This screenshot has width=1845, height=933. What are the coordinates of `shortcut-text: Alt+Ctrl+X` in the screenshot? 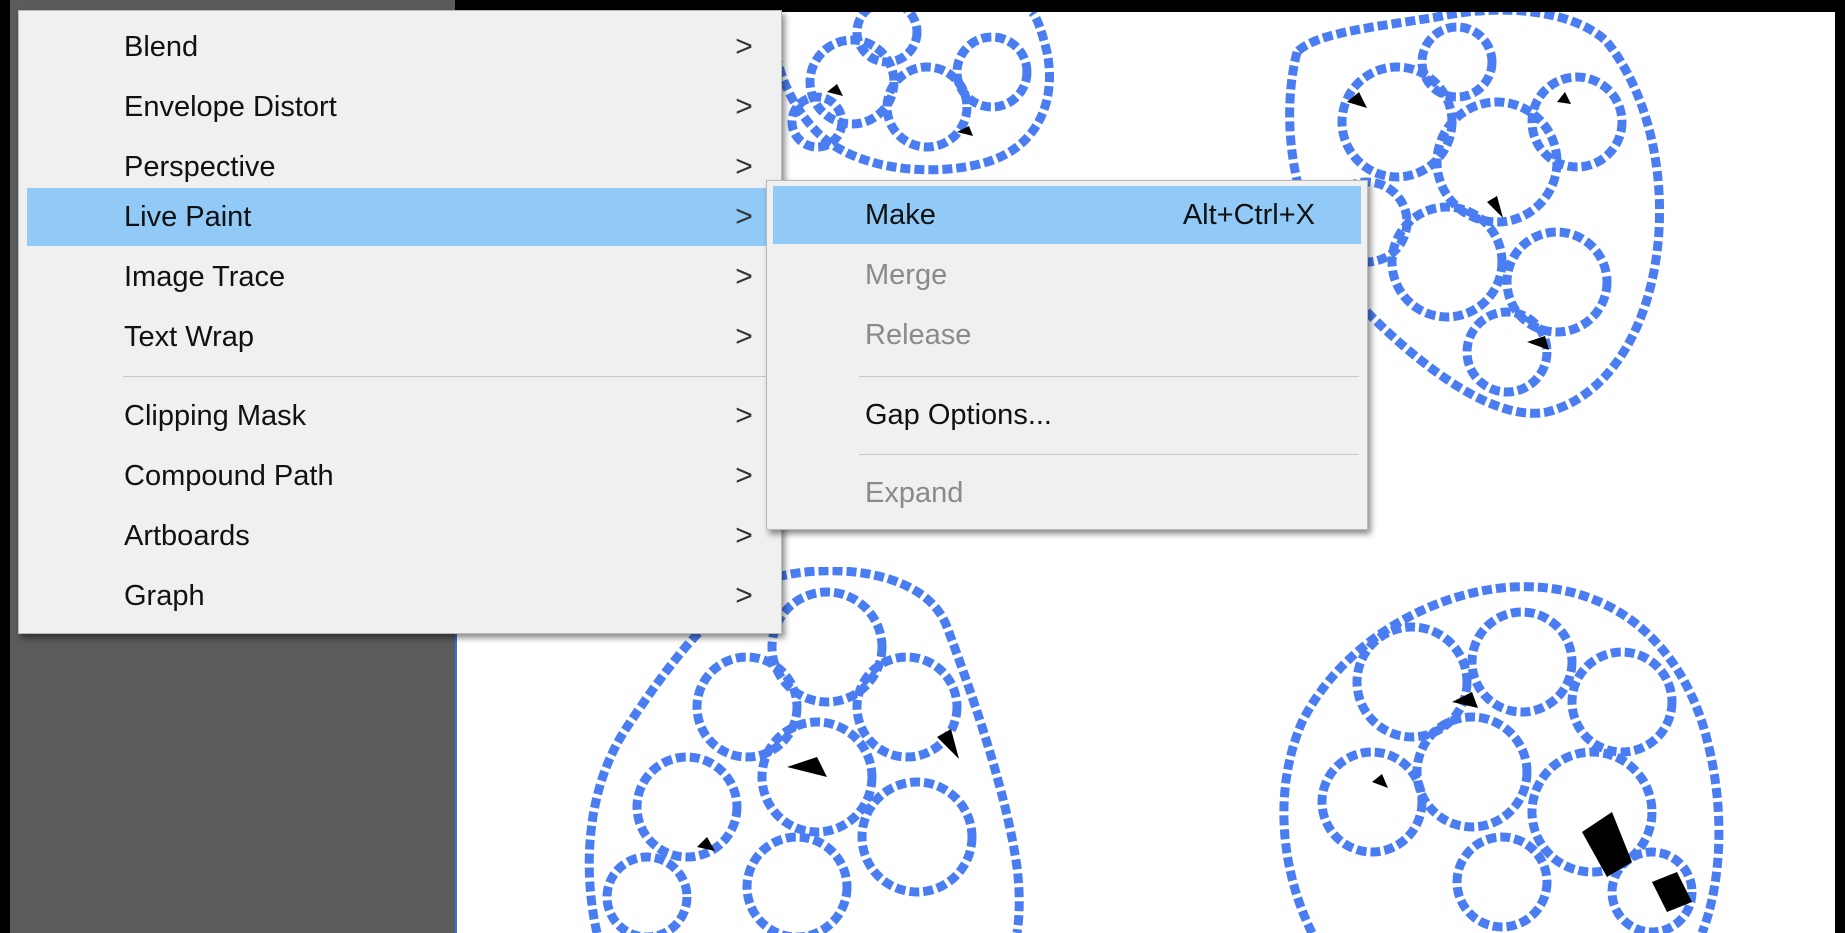 It's located at (1248, 215).